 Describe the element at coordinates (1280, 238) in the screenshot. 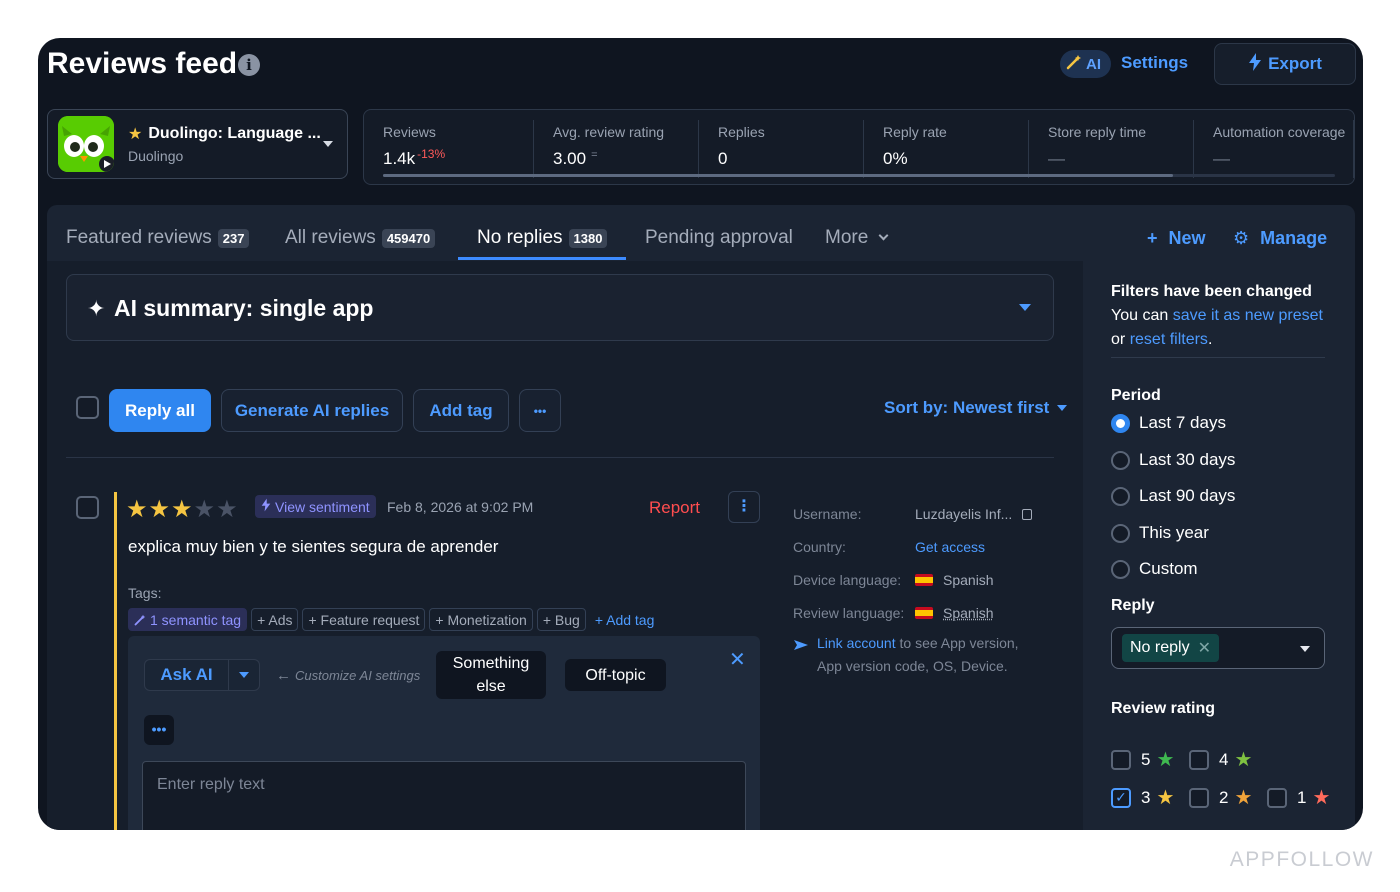

I see `manage-tabs-button: ⚙ Manage` at that location.